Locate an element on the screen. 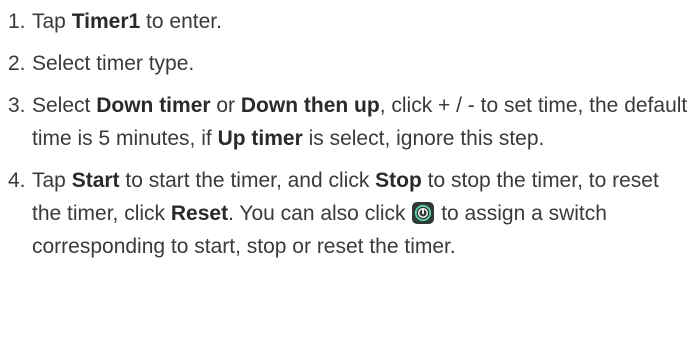  term-start: Start is located at coordinates (95, 180).